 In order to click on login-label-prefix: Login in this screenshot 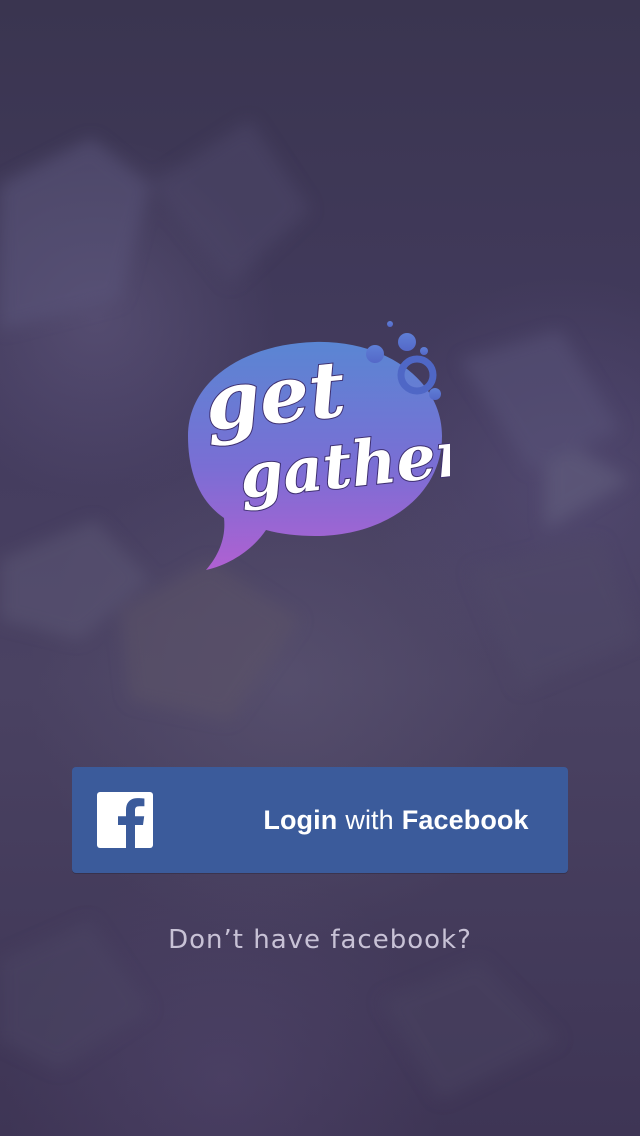, I will do `click(300, 819)`.